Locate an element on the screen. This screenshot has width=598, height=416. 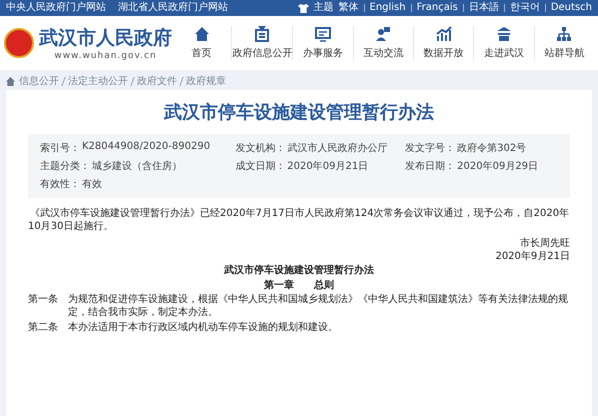
nav-item: 互动交流 is located at coordinates (382, 43).